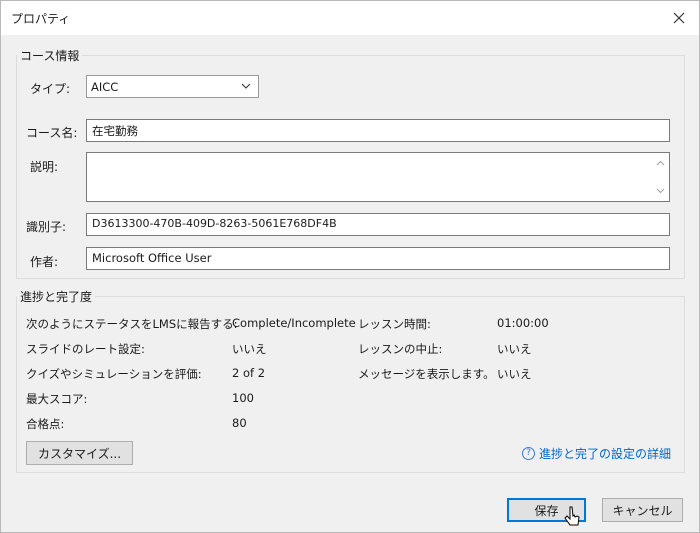  I want to click on passing-score-value: 80, so click(239, 423).